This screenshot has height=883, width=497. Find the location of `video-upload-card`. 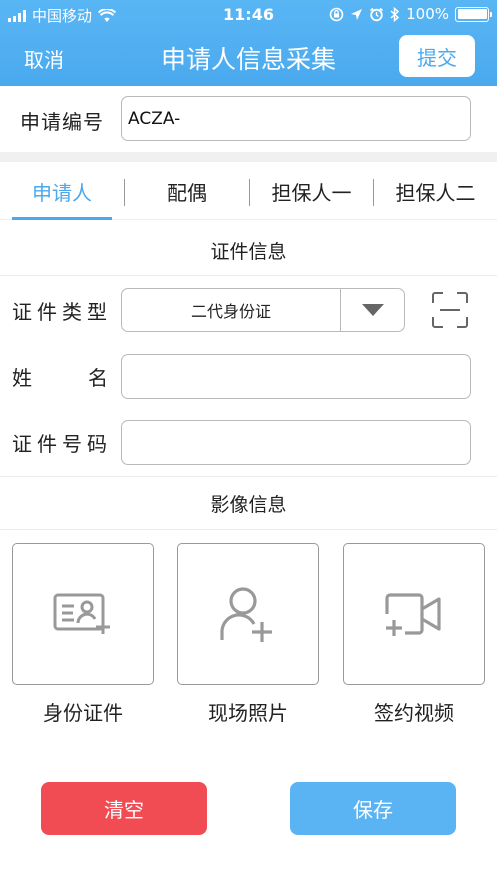

video-upload-card is located at coordinates (414, 614).